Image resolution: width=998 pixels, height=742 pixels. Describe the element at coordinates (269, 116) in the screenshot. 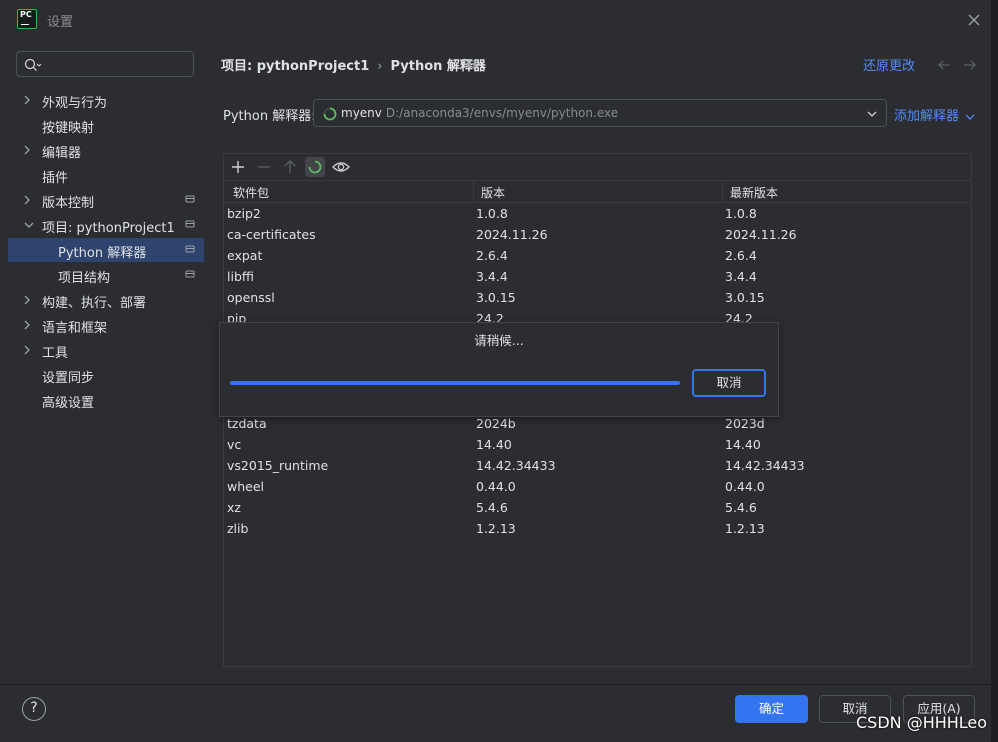

I see `interpreter-label: Python 解释器:` at that location.